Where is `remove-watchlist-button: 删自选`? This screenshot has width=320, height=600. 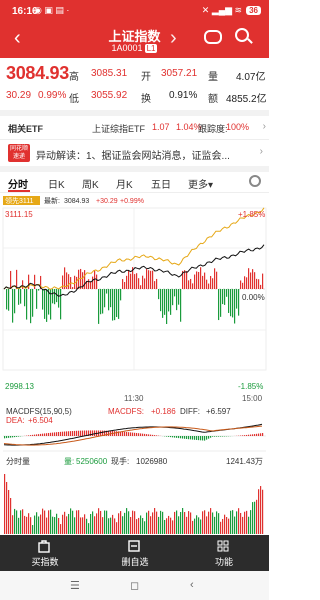 remove-watchlist-button: 删自选 is located at coordinates (135, 553).